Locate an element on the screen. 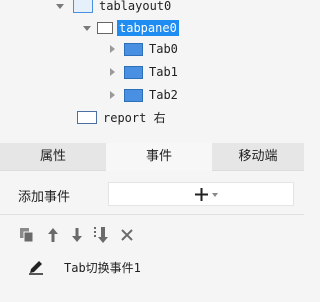 The image size is (320, 302). tree-node-tab2: Tab2 is located at coordinates (144, 95).